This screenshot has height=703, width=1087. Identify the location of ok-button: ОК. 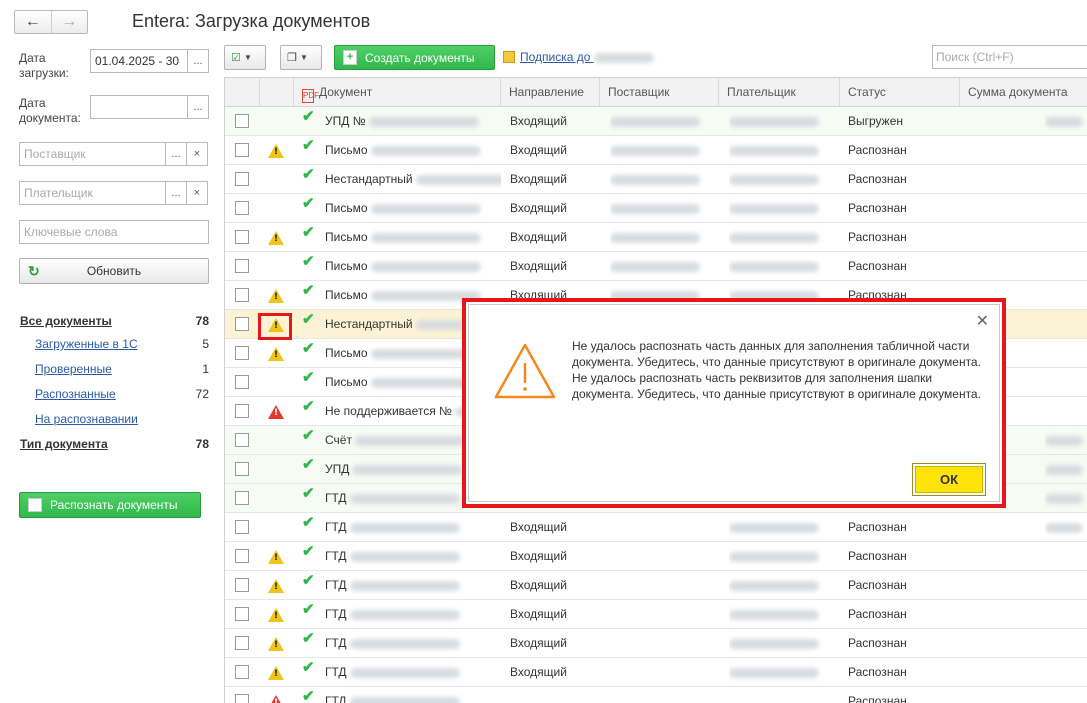
(949, 479).